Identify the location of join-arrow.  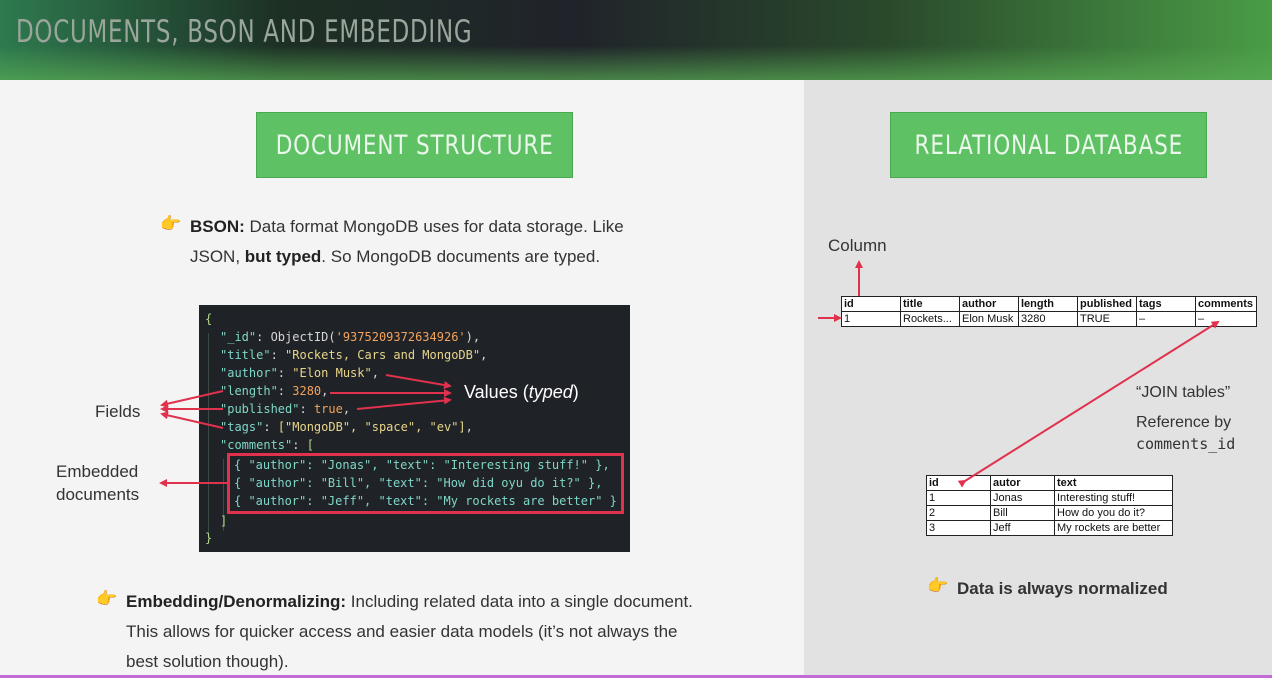
(1088, 404).